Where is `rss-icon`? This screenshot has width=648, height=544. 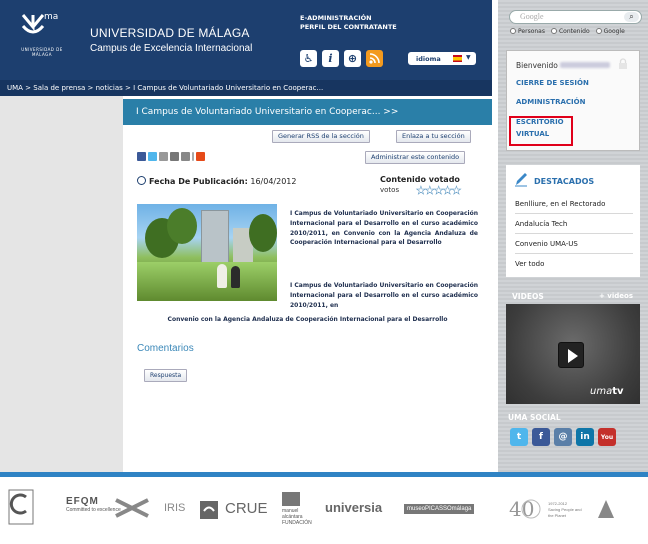
rss-icon is located at coordinates (374, 58).